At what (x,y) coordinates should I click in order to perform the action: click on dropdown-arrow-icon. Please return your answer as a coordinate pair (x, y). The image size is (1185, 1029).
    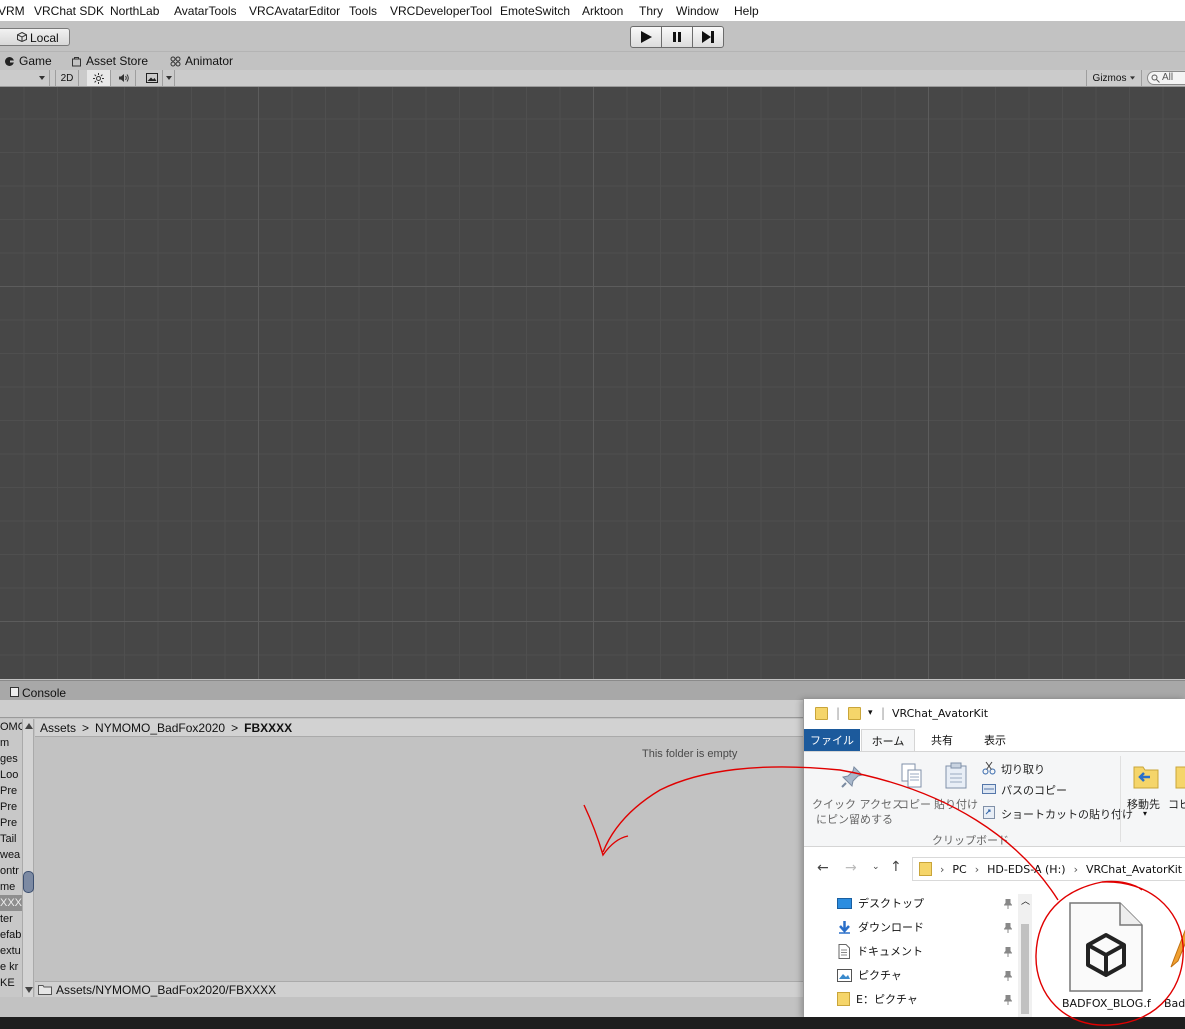
    Looking at the image, I should click on (42, 78).